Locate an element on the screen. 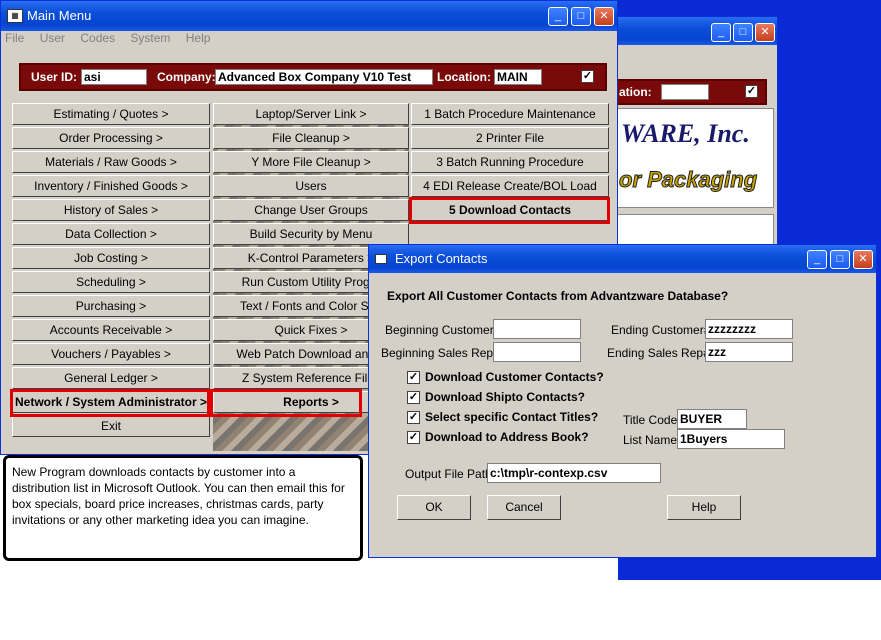 The image size is (881, 640). ok-button: OK is located at coordinates (434, 507).